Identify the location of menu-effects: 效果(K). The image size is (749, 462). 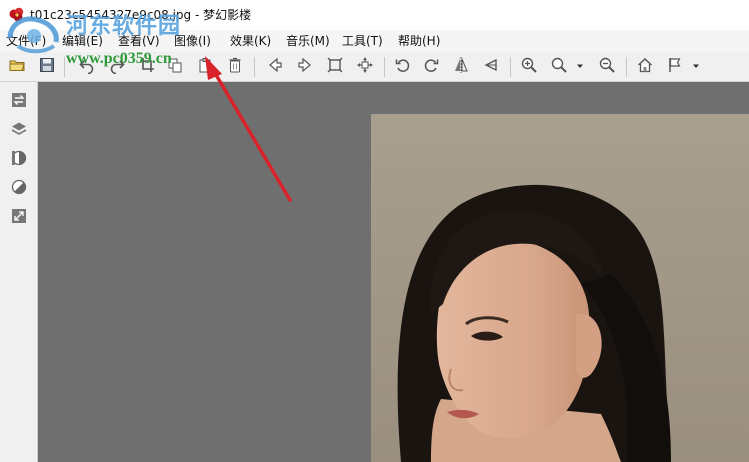
(250, 41).